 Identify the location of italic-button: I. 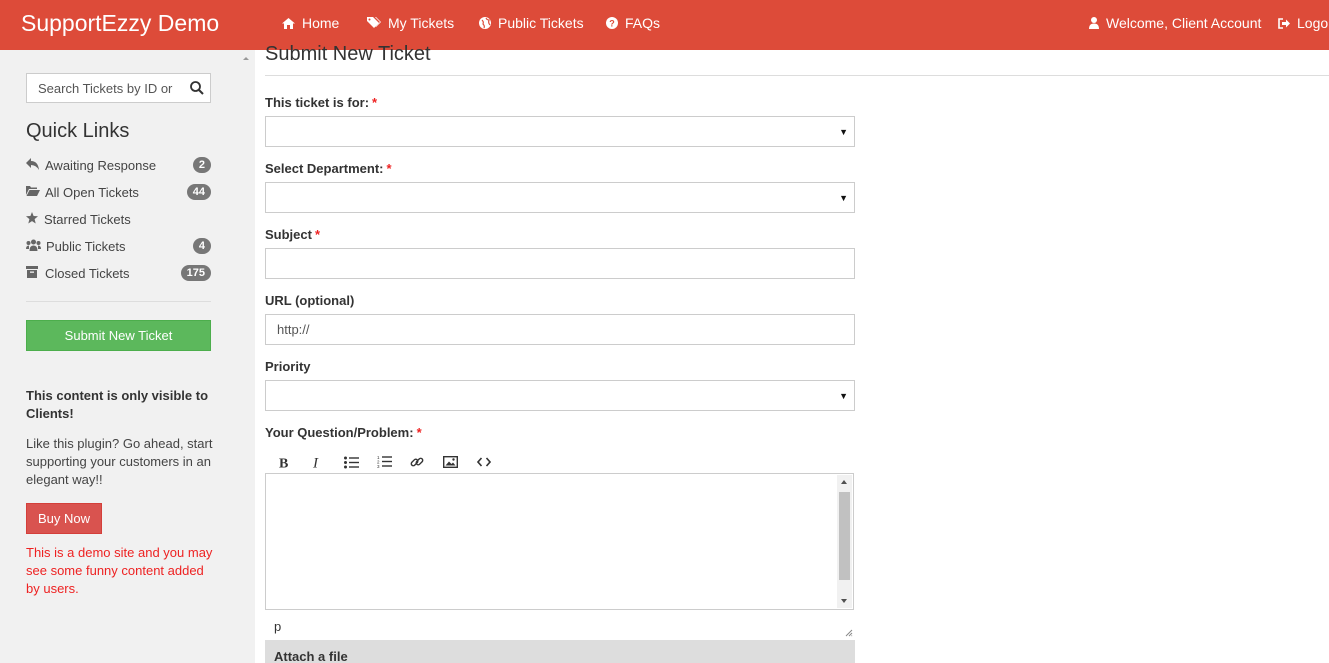
(317, 462).